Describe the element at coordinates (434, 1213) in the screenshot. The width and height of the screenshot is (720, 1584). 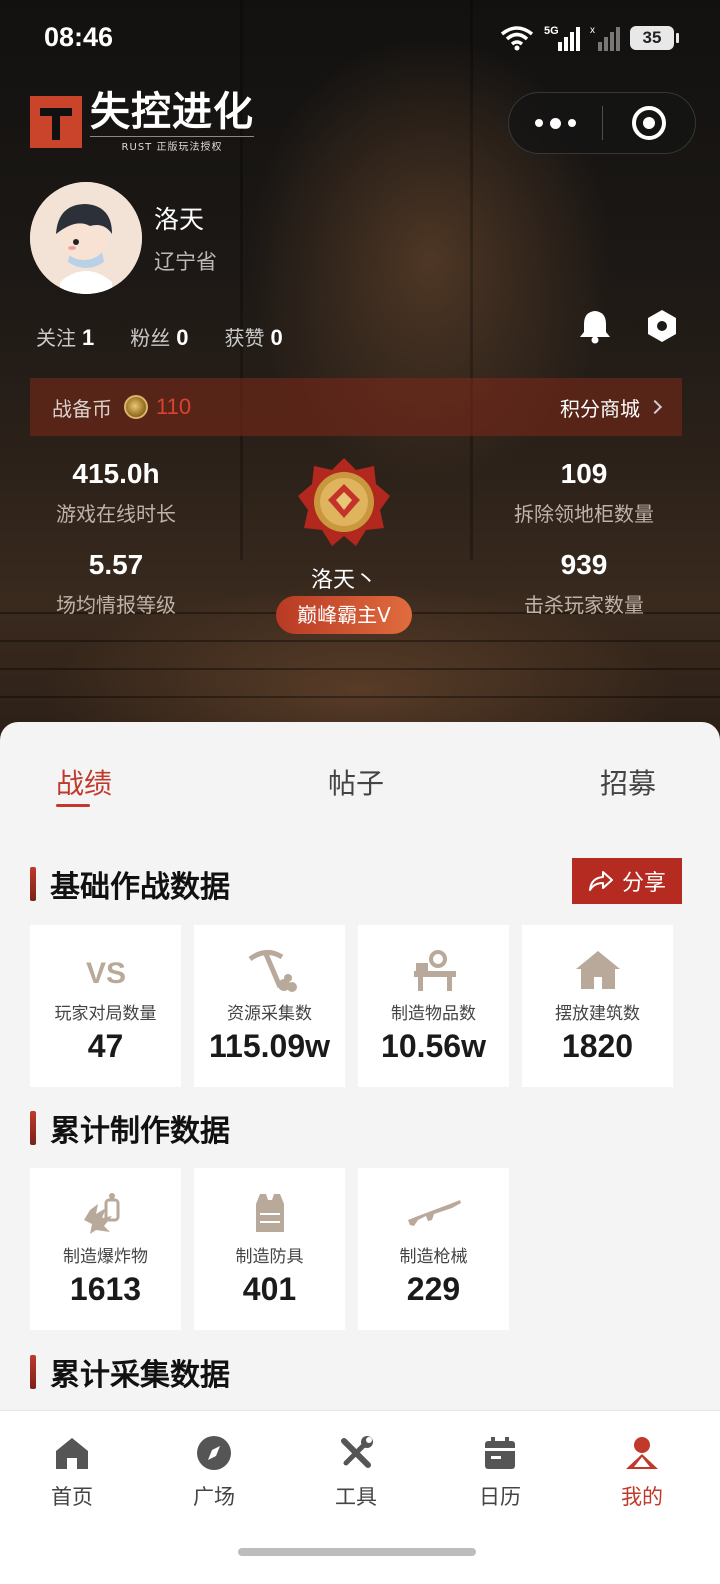
I see `rifle-icon` at that location.